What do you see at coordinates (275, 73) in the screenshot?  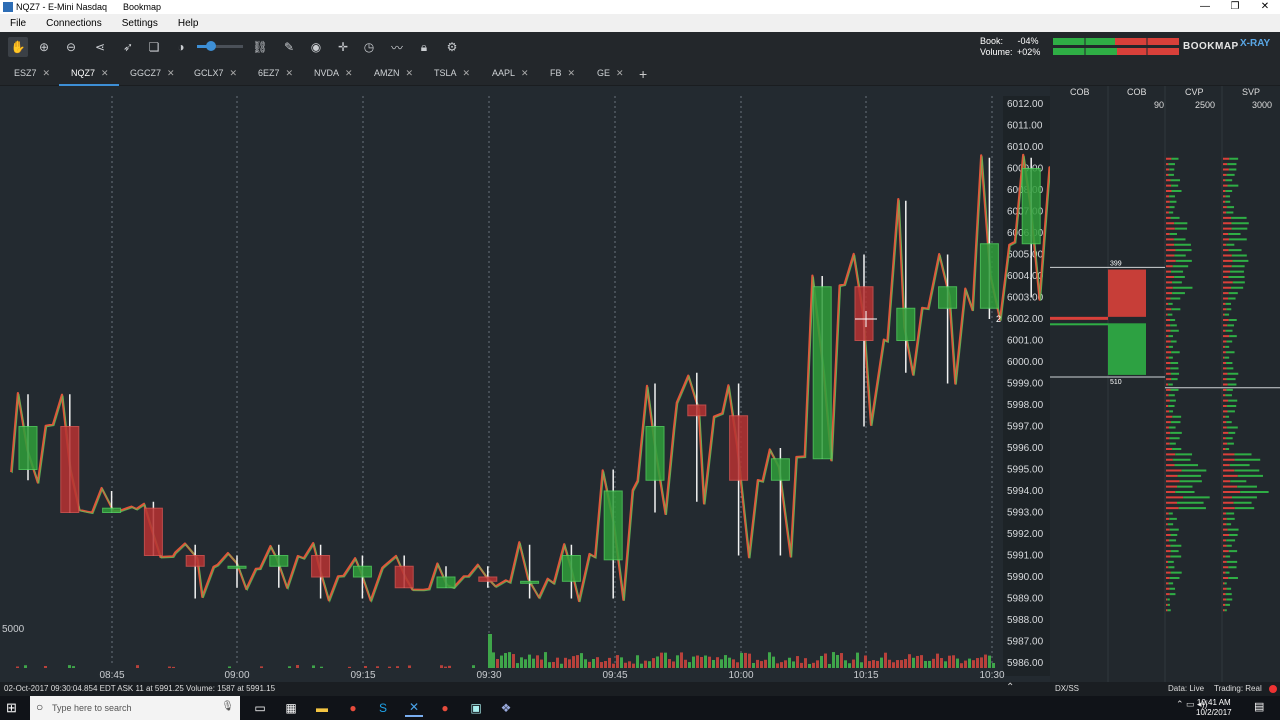 I see `tab-4: 6EZ7 ✕` at bounding box center [275, 73].